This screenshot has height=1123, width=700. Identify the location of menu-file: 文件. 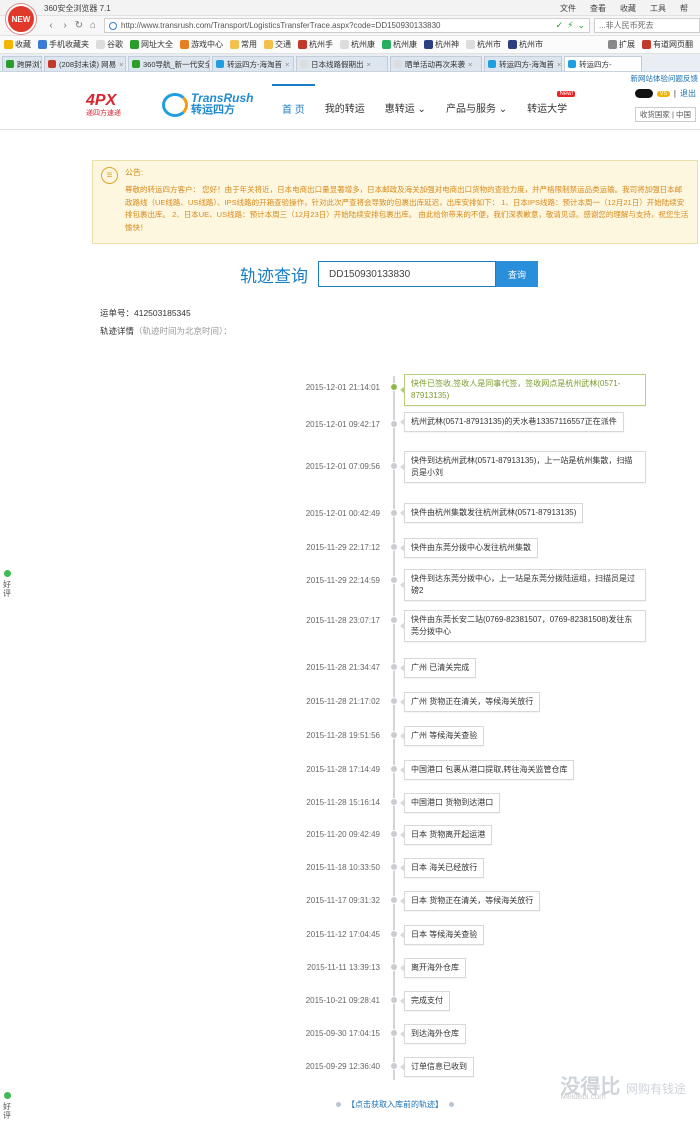
(568, 8).